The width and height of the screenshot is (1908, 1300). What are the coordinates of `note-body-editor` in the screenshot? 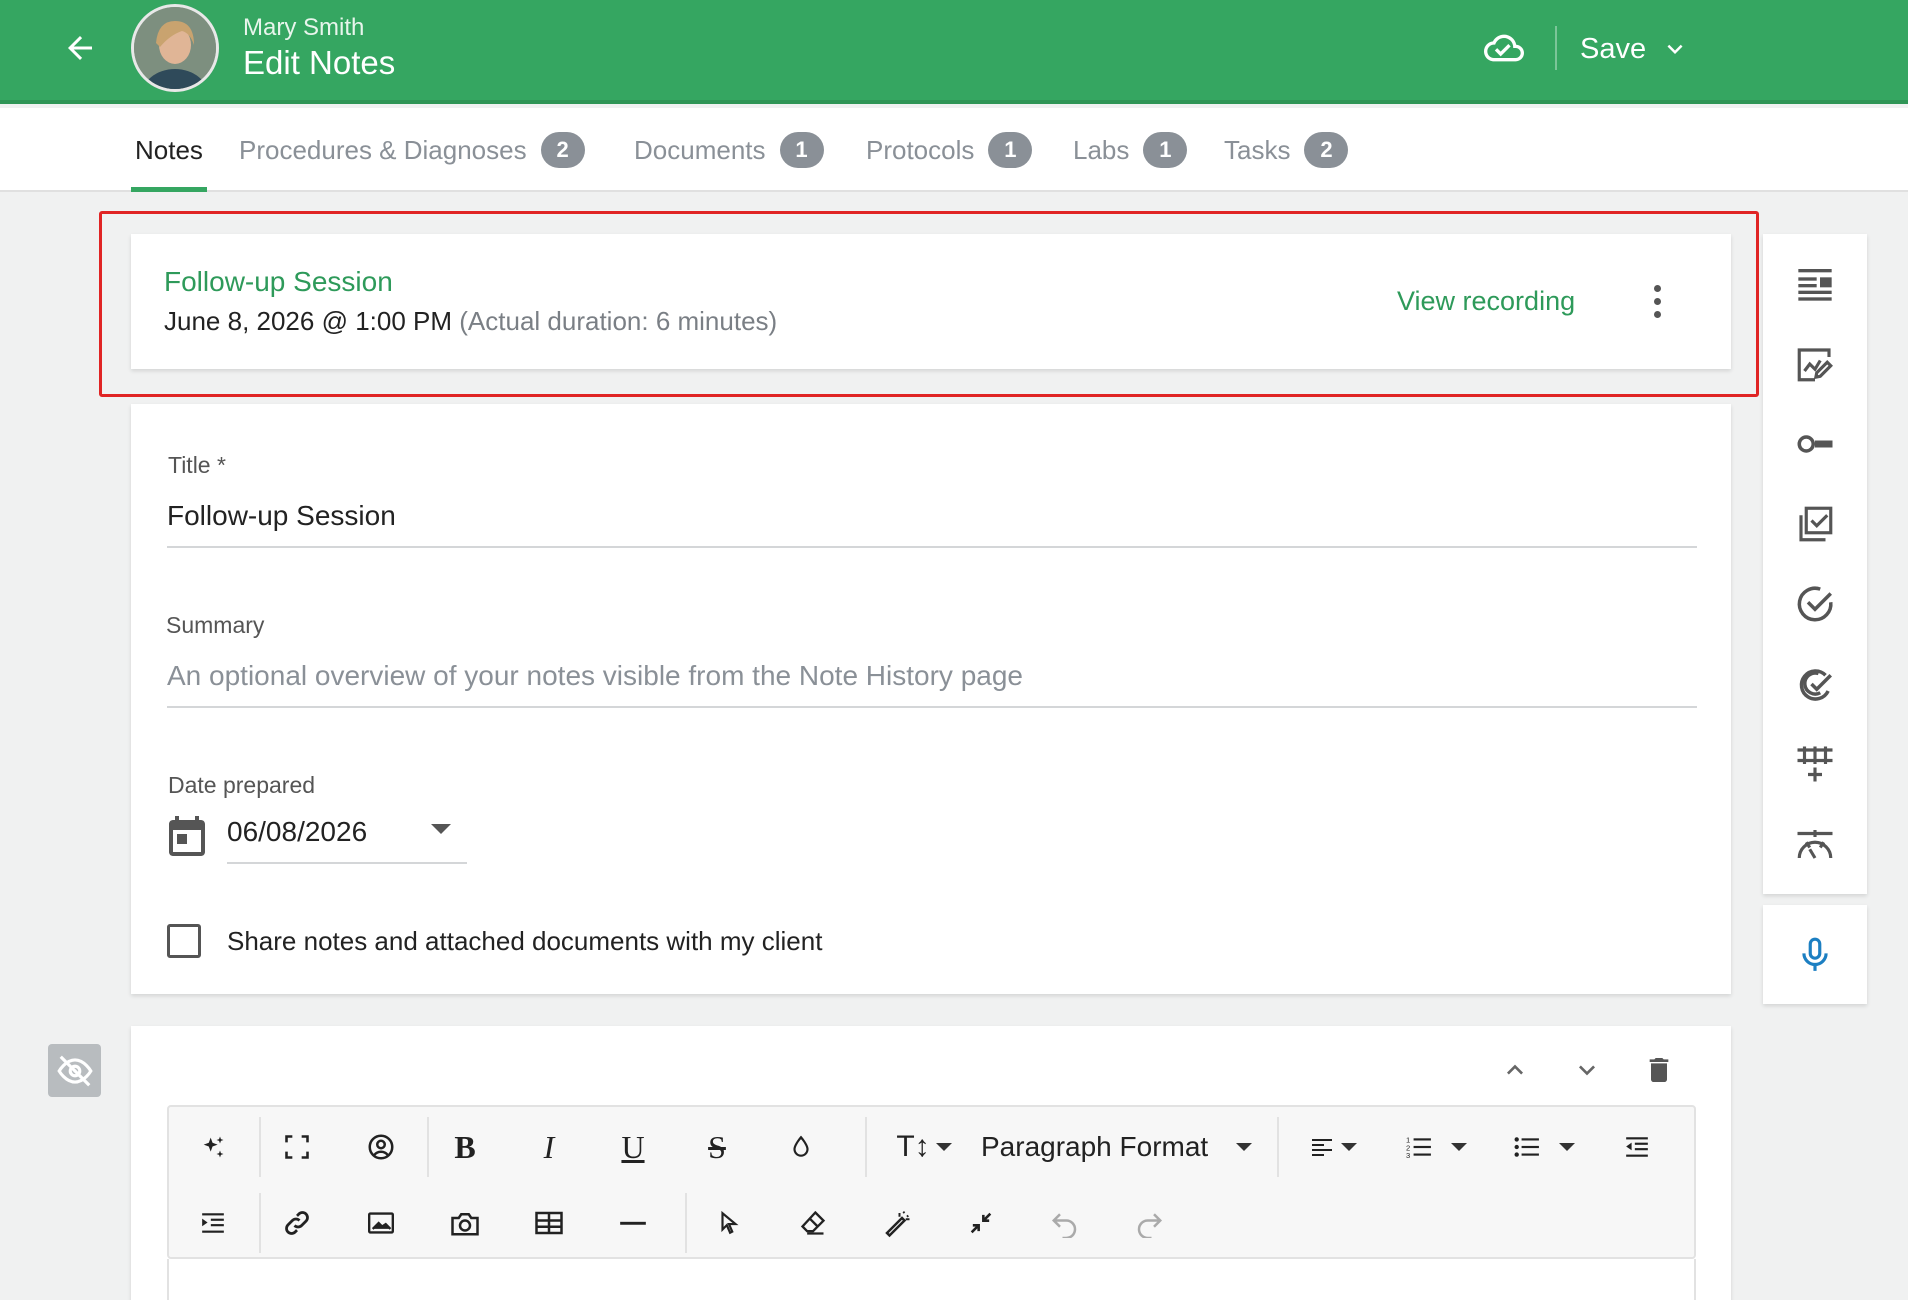 It's located at (931, 1279).